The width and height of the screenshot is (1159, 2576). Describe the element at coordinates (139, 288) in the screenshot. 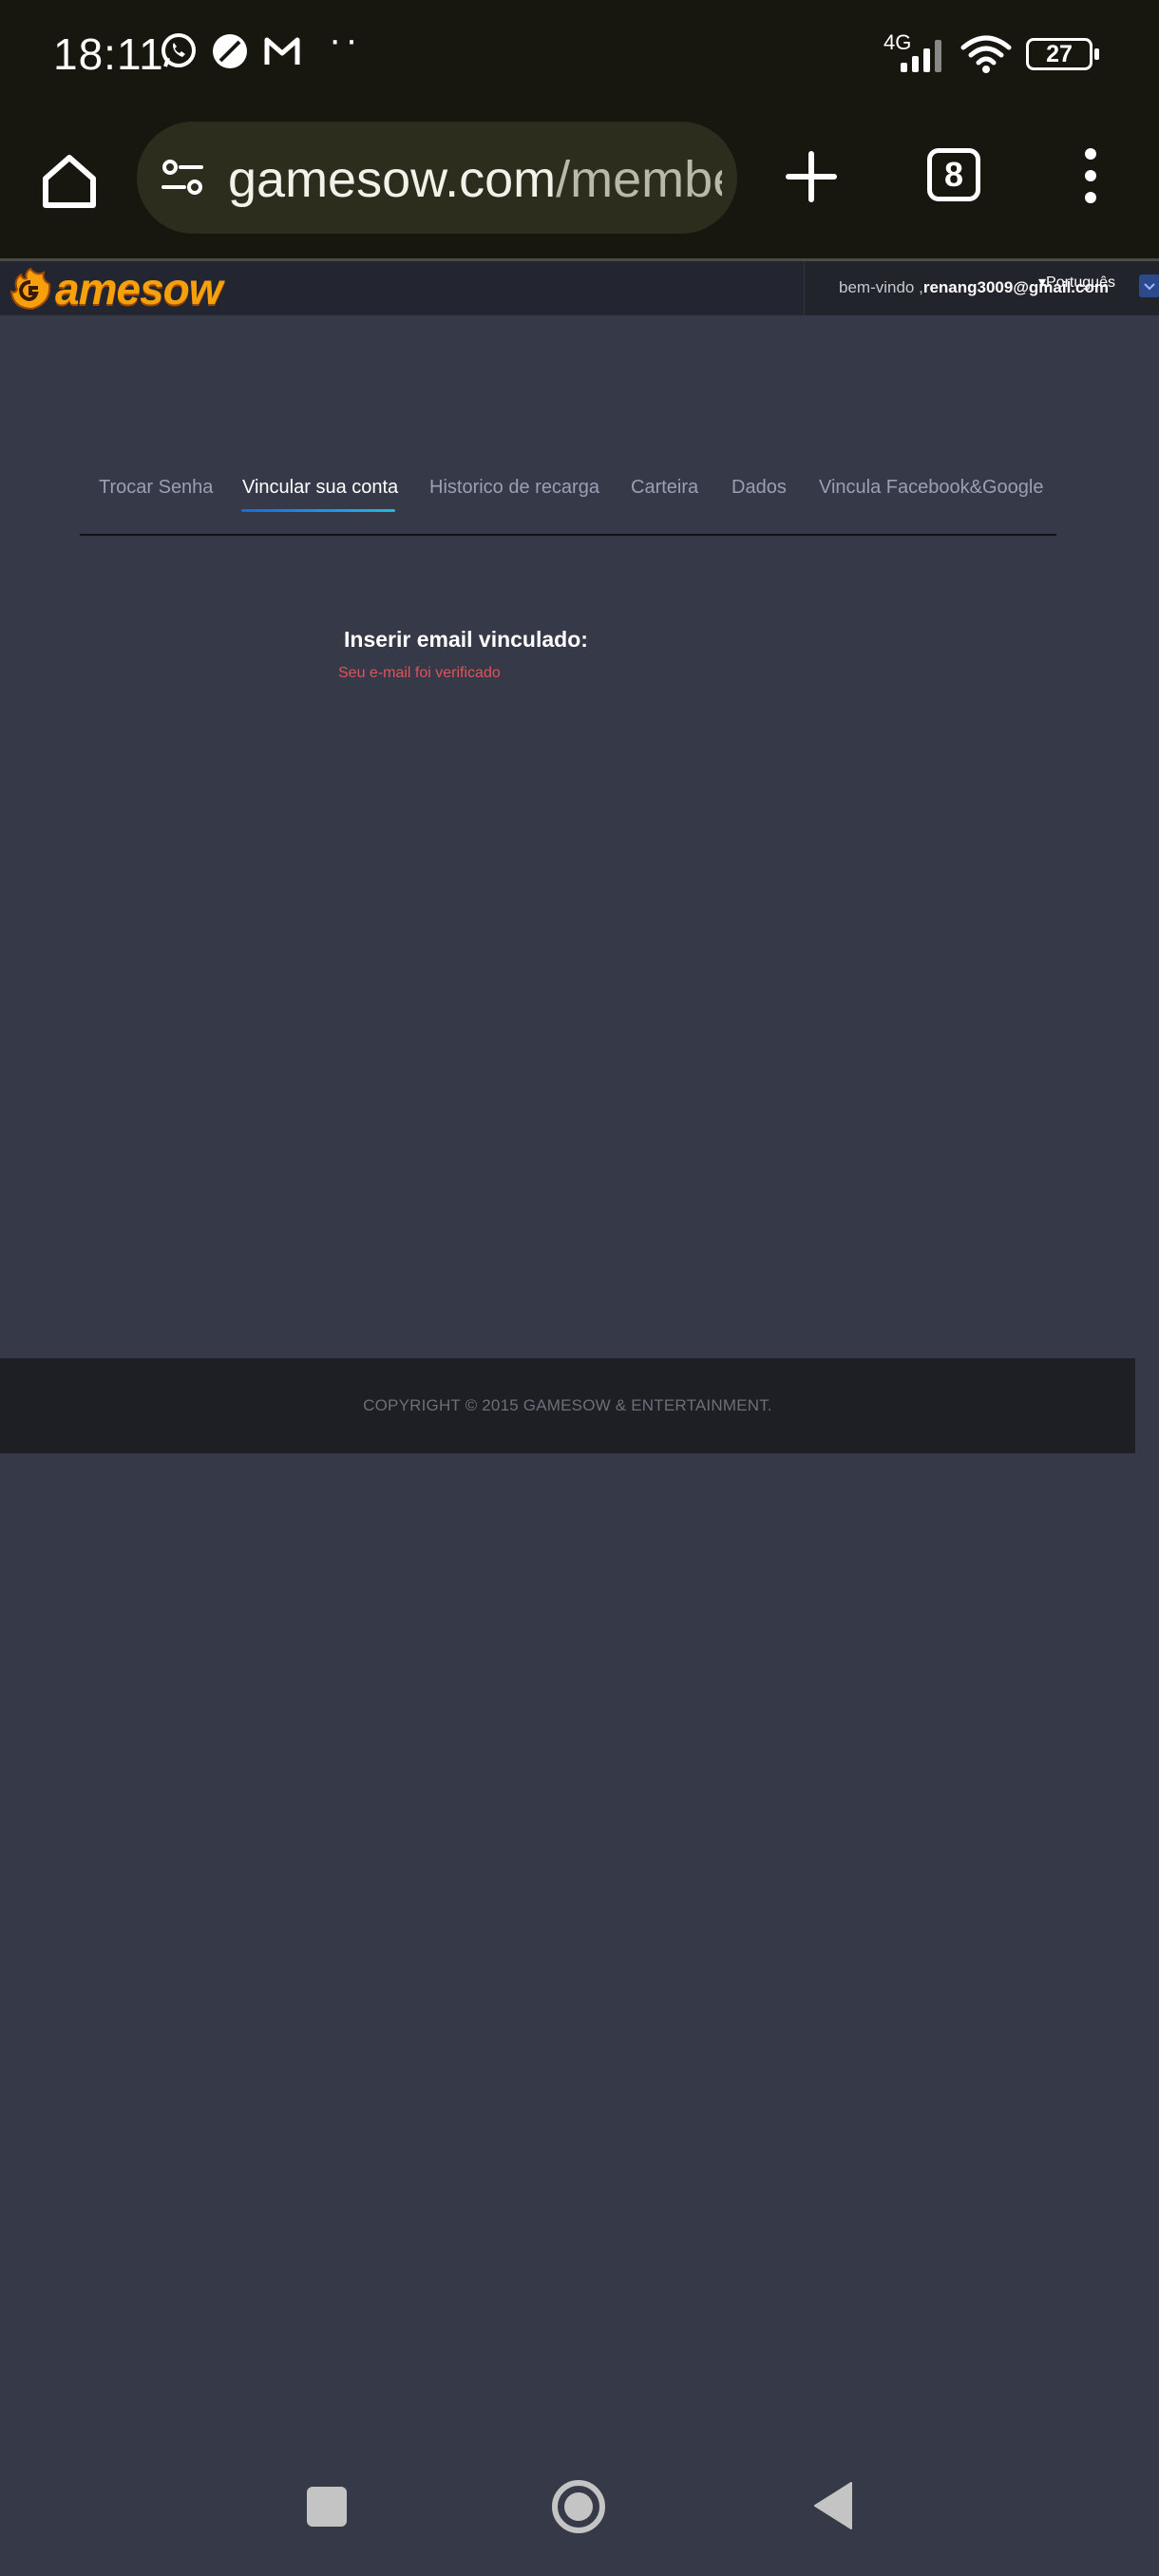

I see `logo-text: amesow` at that location.